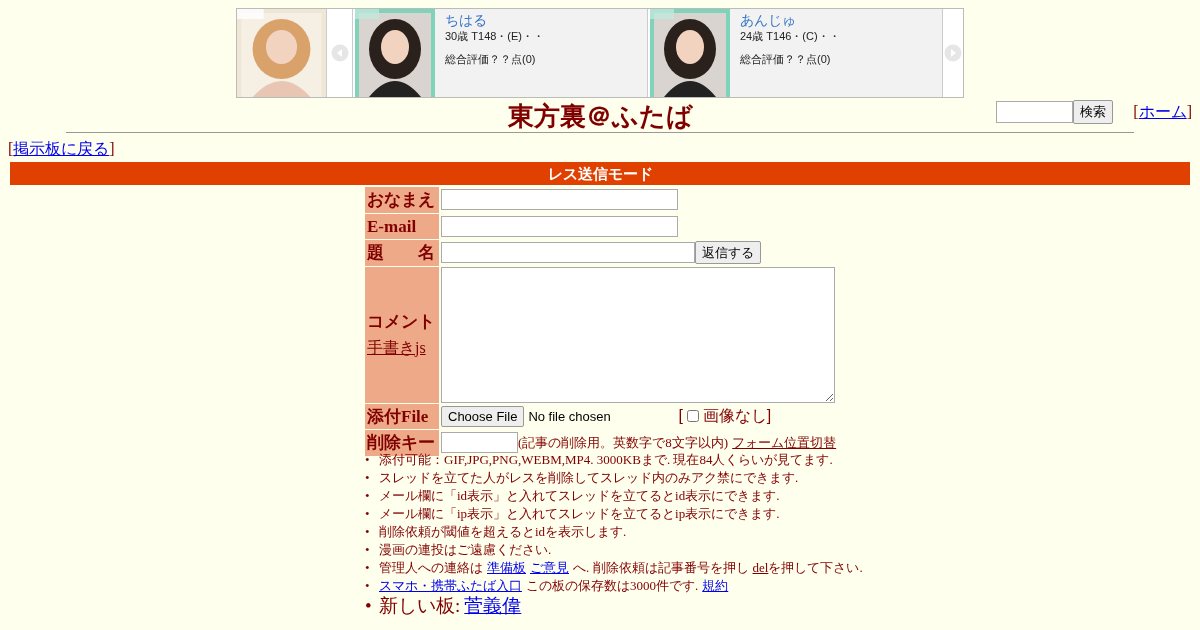  What do you see at coordinates (466, 549) in the screenshot?
I see `rule-note: 漫画の連投はご遠慮ください.` at bounding box center [466, 549].